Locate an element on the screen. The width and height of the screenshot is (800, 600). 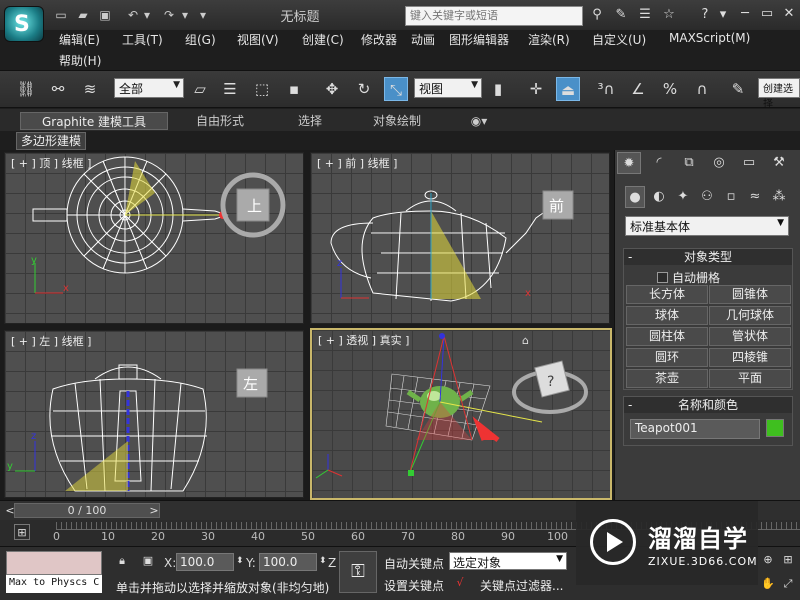
zoom-icon: ⊕ is located at coordinates (768, 560).